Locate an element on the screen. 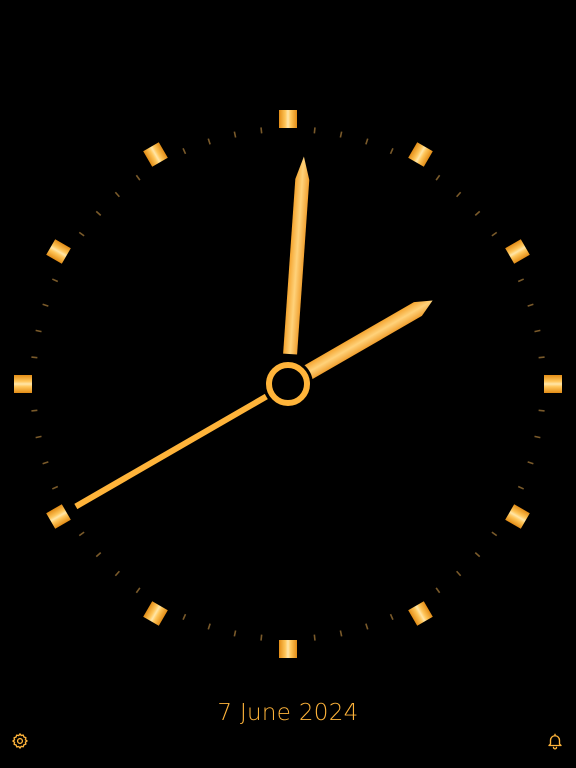 This screenshot has width=576, height=768. settings-button is located at coordinates (20, 741).